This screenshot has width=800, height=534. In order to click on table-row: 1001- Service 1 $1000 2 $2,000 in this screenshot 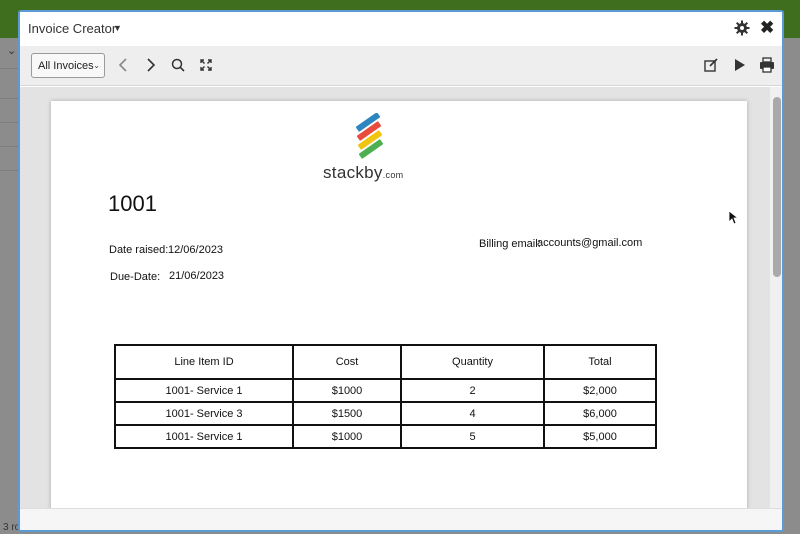, I will do `click(385, 390)`.